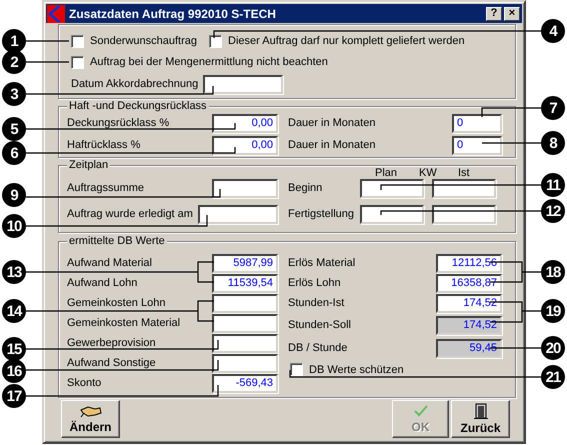 The image size is (567, 445). I want to click on value-field: -569,43, so click(245, 383).